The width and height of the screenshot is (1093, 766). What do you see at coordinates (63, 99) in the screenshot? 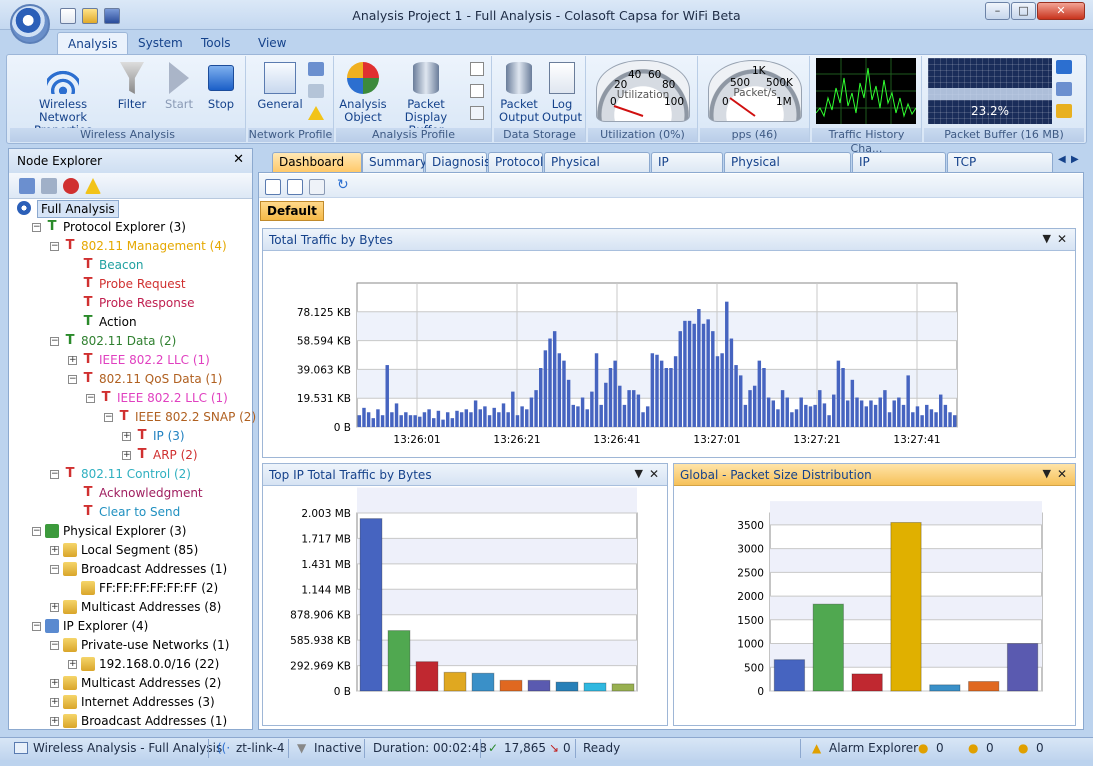
I see `wireless-network-properties-button: Wireless Network Properties` at bounding box center [63, 99].